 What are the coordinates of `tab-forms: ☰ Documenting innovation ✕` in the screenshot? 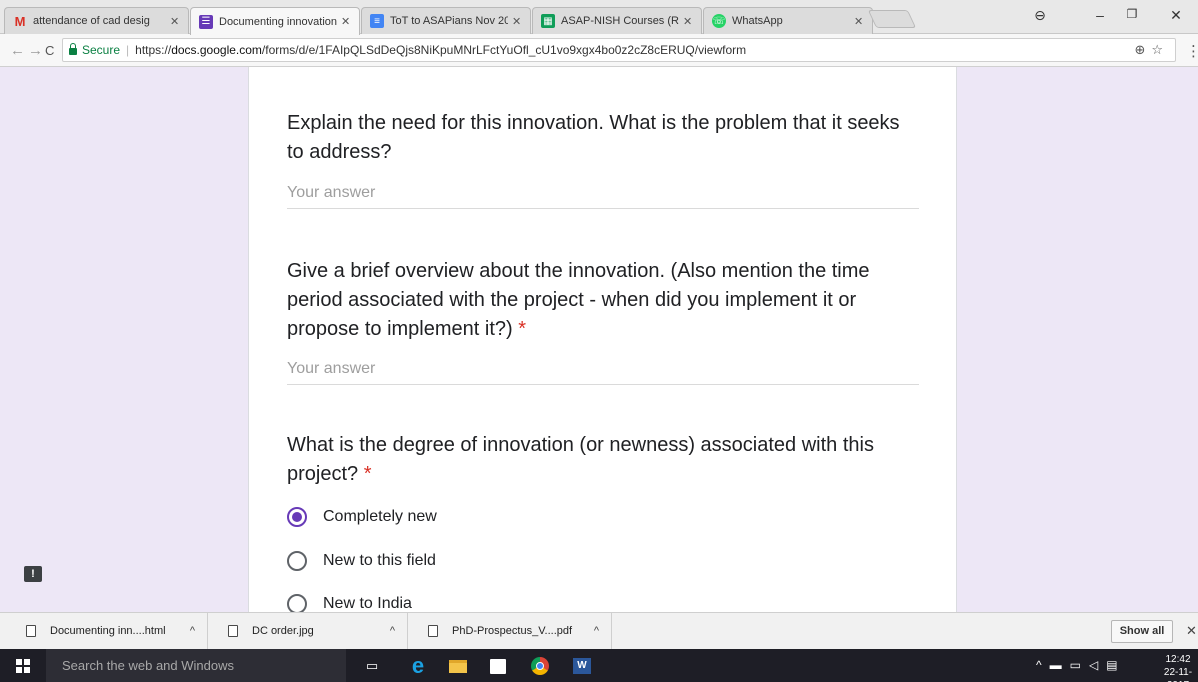 It's located at (275, 21).